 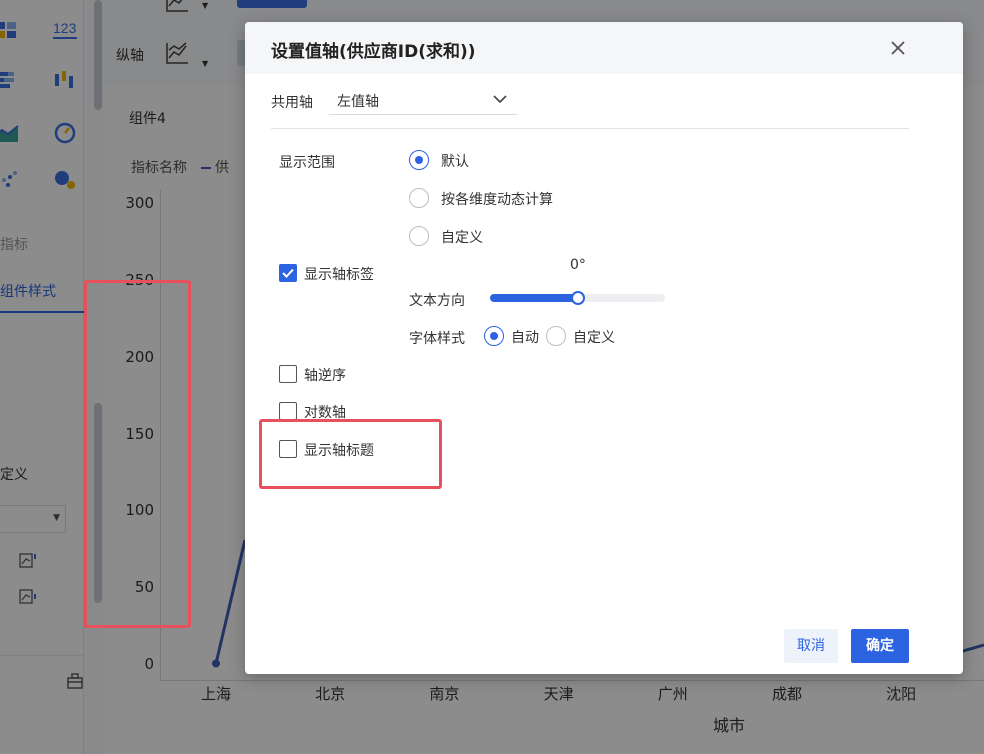 I want to click on checkbox-label: 轴逆序, so click(x=325, y=376).